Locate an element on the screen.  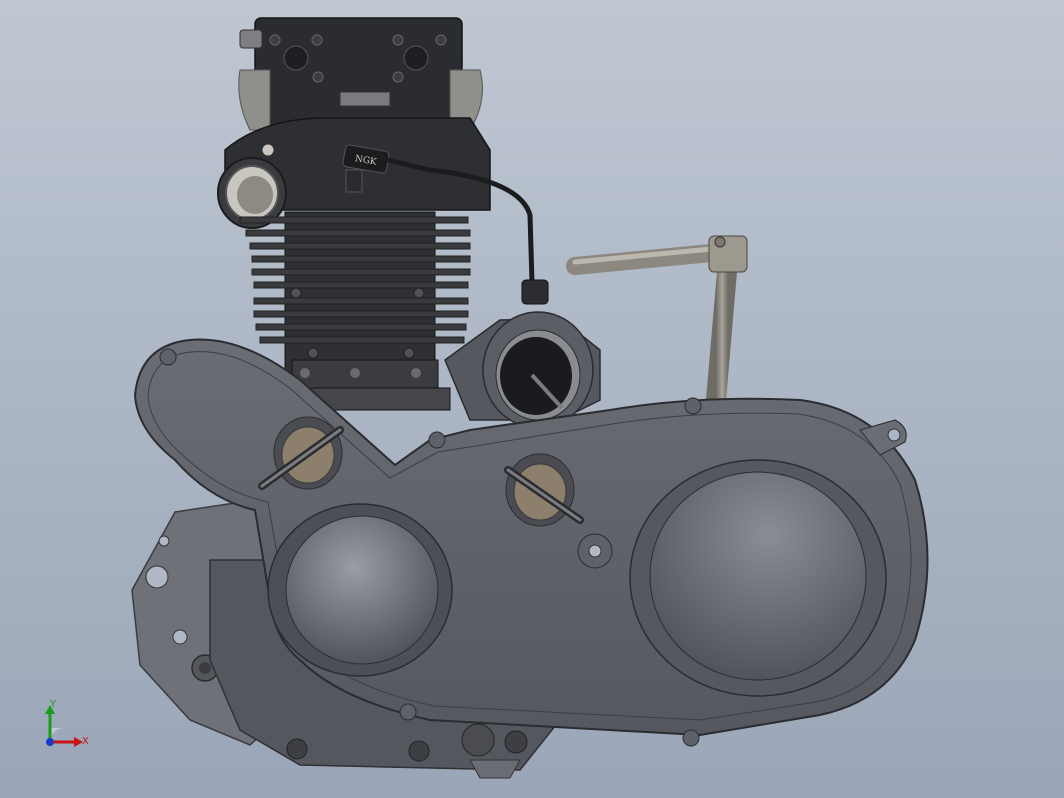
orientation-triad: Y X is located at coordinates (68, 726).